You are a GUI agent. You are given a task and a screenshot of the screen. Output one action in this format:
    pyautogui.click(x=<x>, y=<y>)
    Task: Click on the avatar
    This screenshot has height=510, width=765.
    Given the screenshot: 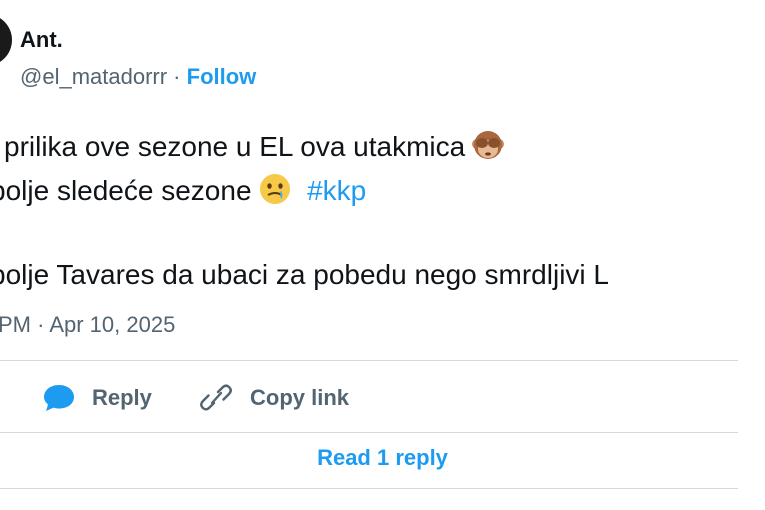 What is the action you would take?
    pyautogui.click(x=6, y=40)
    